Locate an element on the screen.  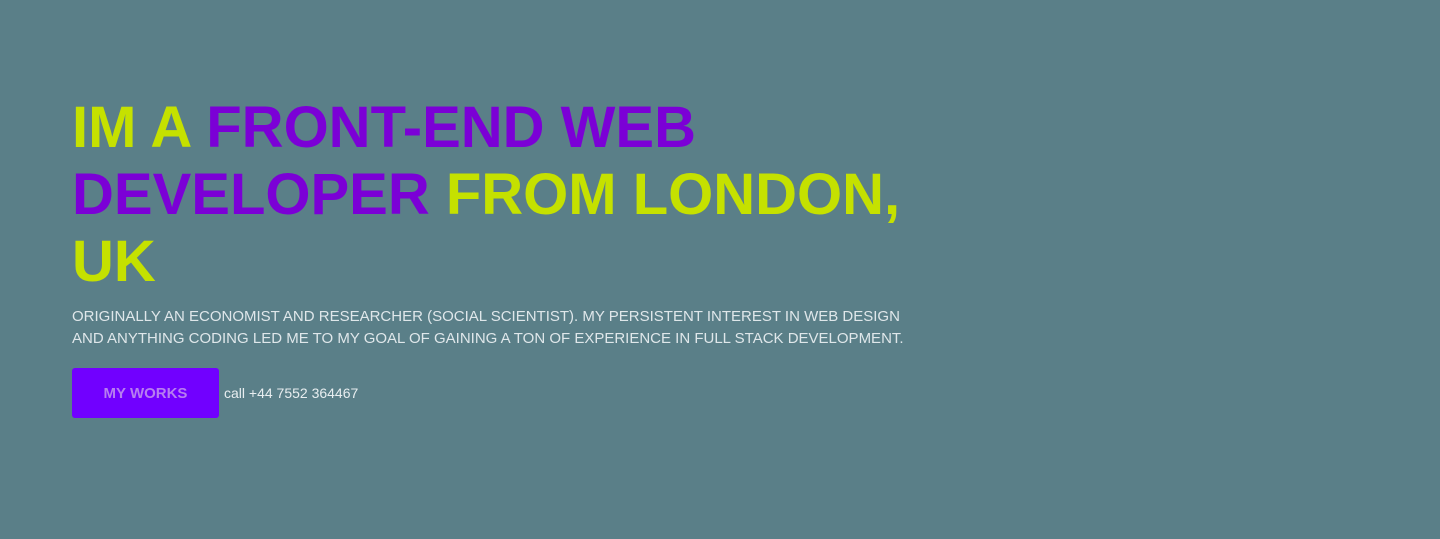
phone-contact: call +44 7552 364467 is located at coordinates (291, 393).